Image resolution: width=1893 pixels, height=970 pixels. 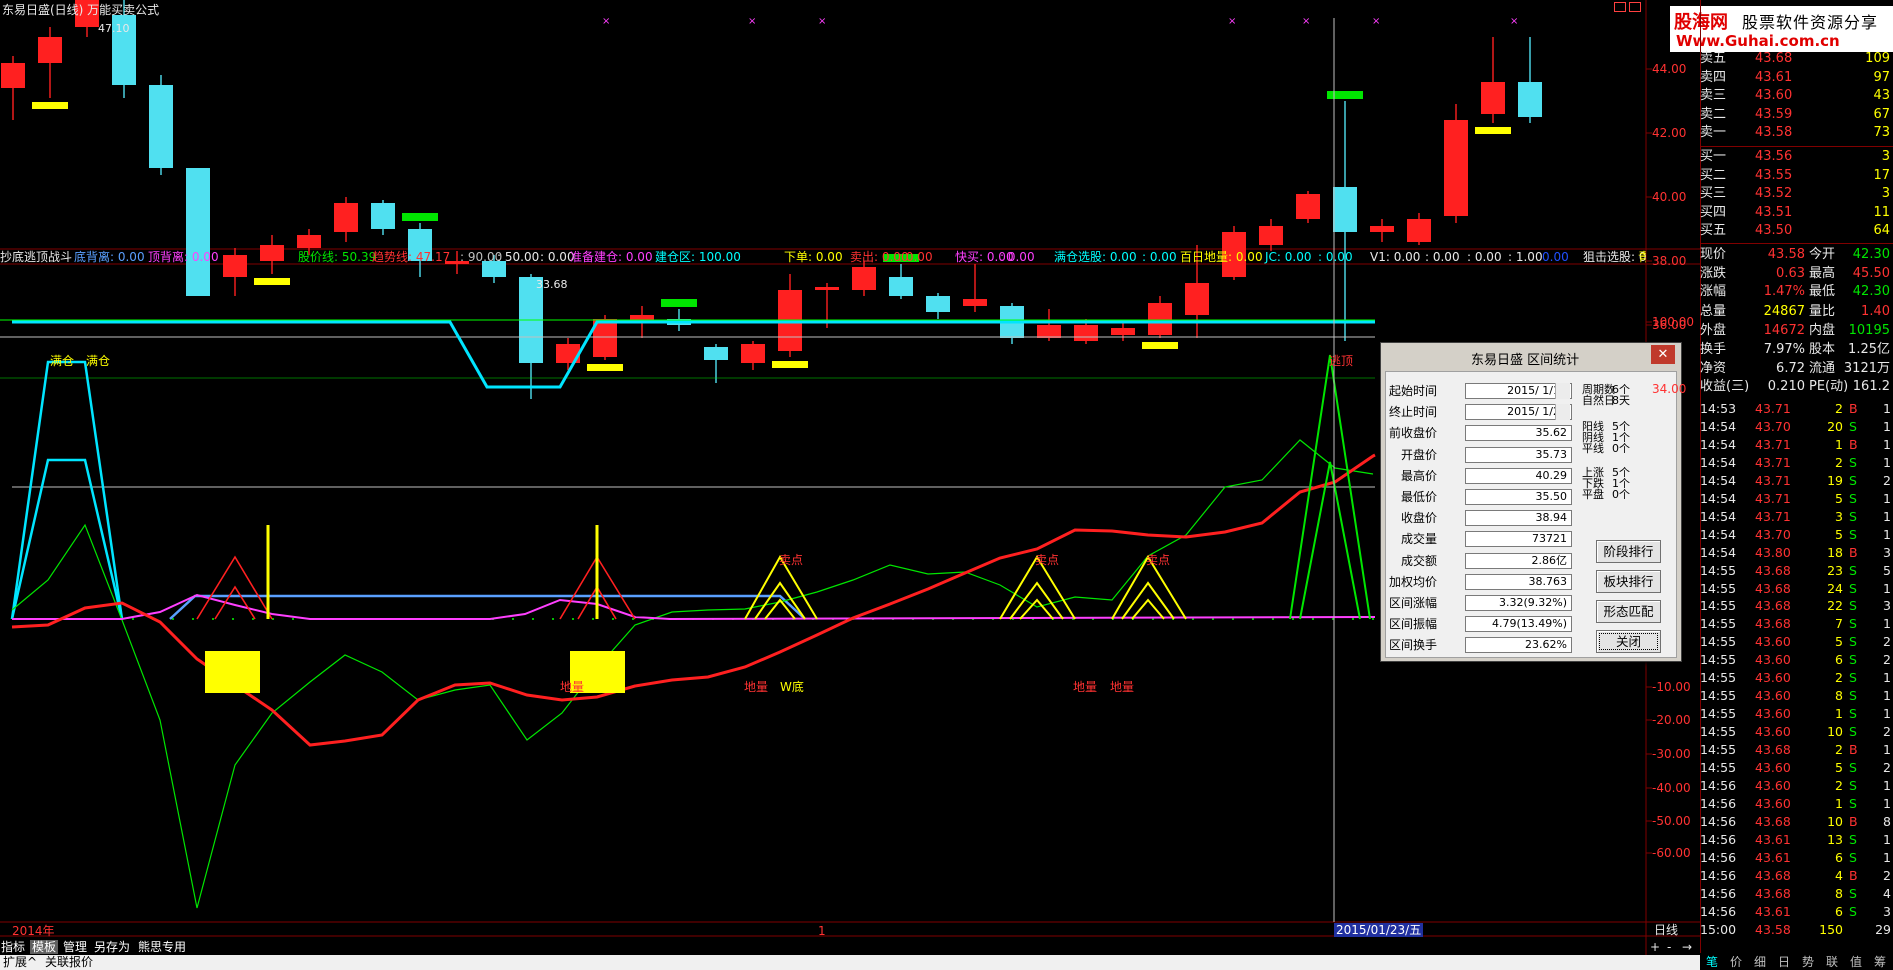 I want to click on tick-row: 14:54 43.70 20 S 1, so click(x=1795, y=427).